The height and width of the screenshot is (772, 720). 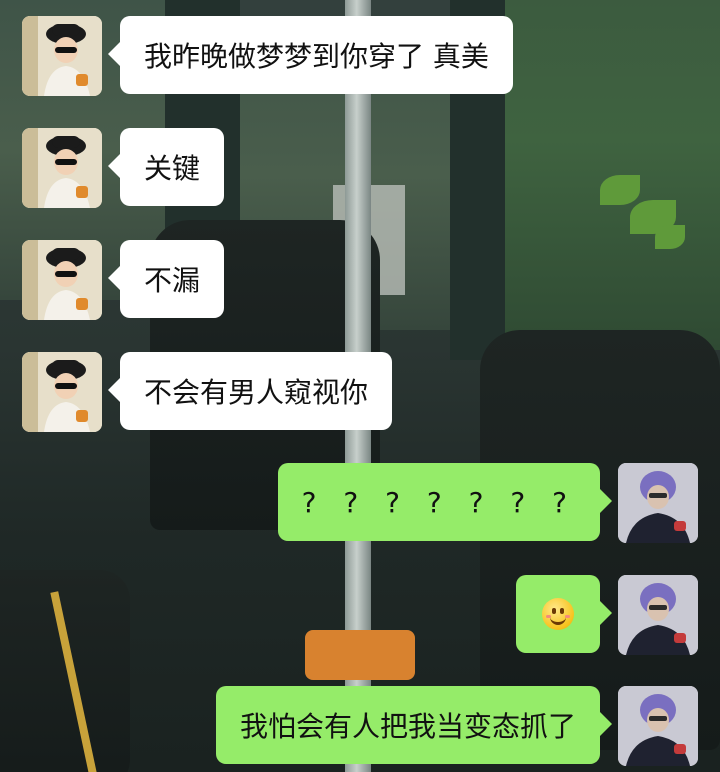 I want to click on chat-message-outgoing: 我怕会有人把我当变态抓了, so click(x=456, y=726).